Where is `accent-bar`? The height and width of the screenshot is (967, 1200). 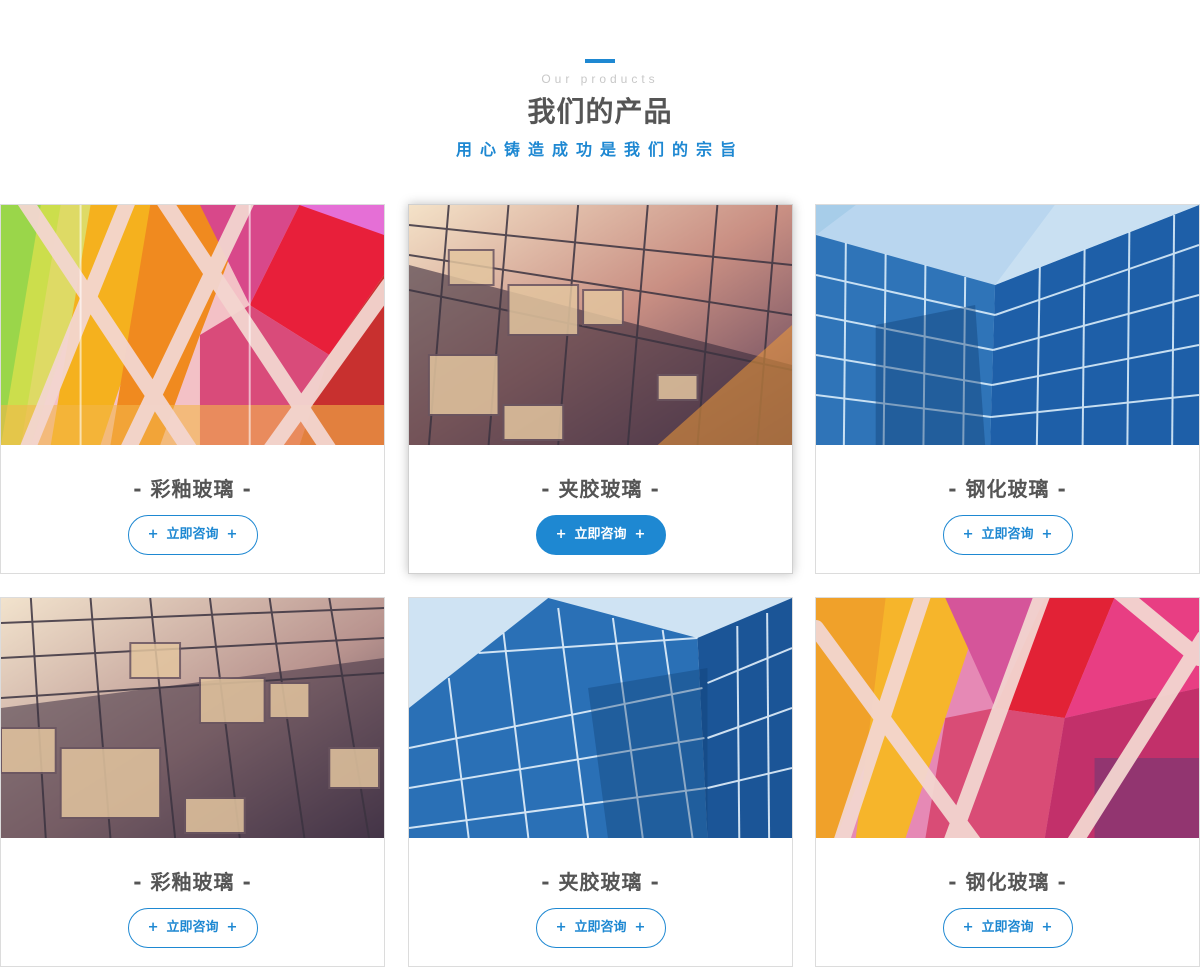
accent-bar is located at coordinates (600, 61).